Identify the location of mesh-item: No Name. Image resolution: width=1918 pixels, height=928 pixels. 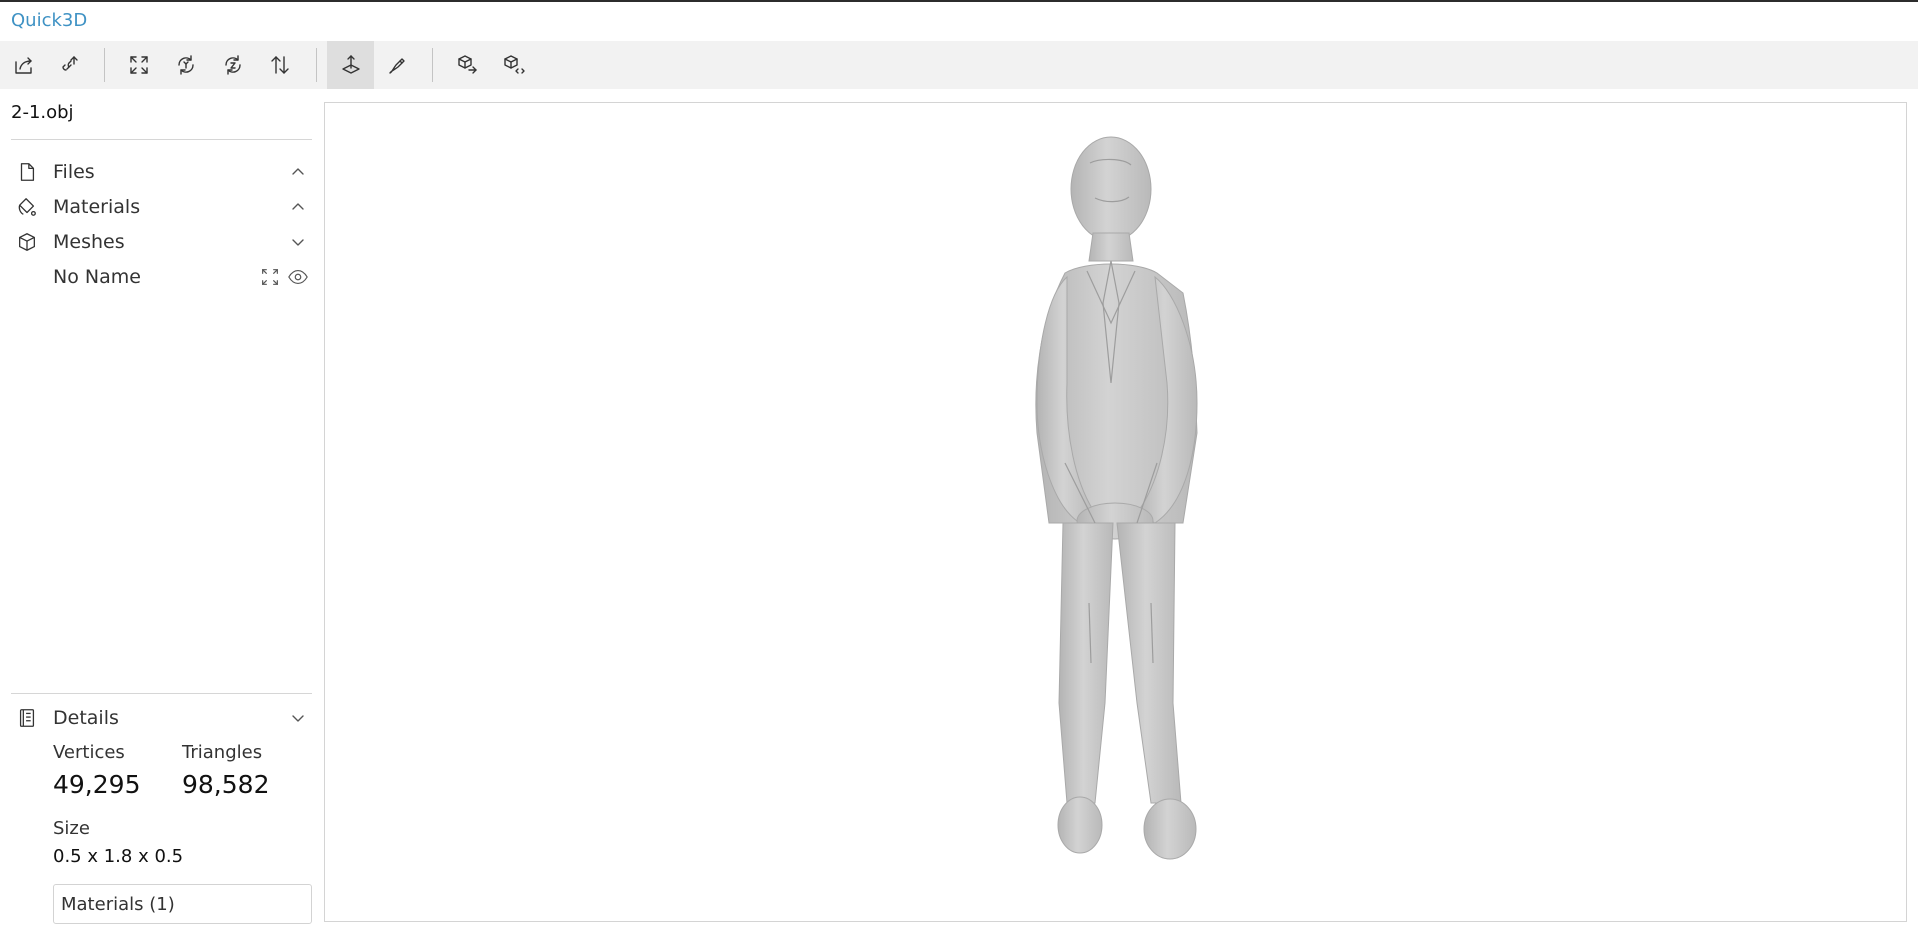
(161, 276).